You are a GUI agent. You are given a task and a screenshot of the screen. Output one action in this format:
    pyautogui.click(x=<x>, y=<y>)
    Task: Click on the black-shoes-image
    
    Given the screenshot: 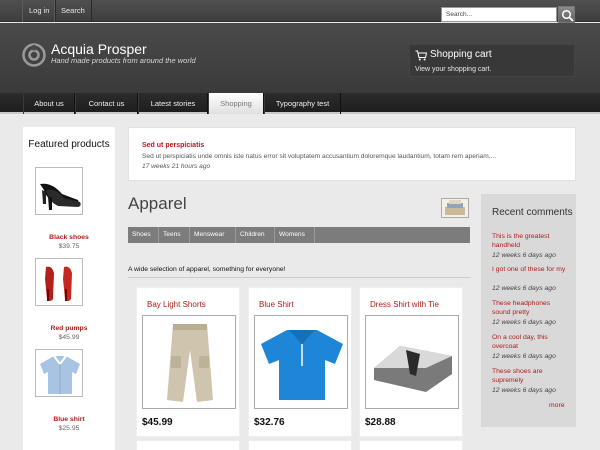 What is the action you would take?
    pyautogui.click(x=60, y=196)
    